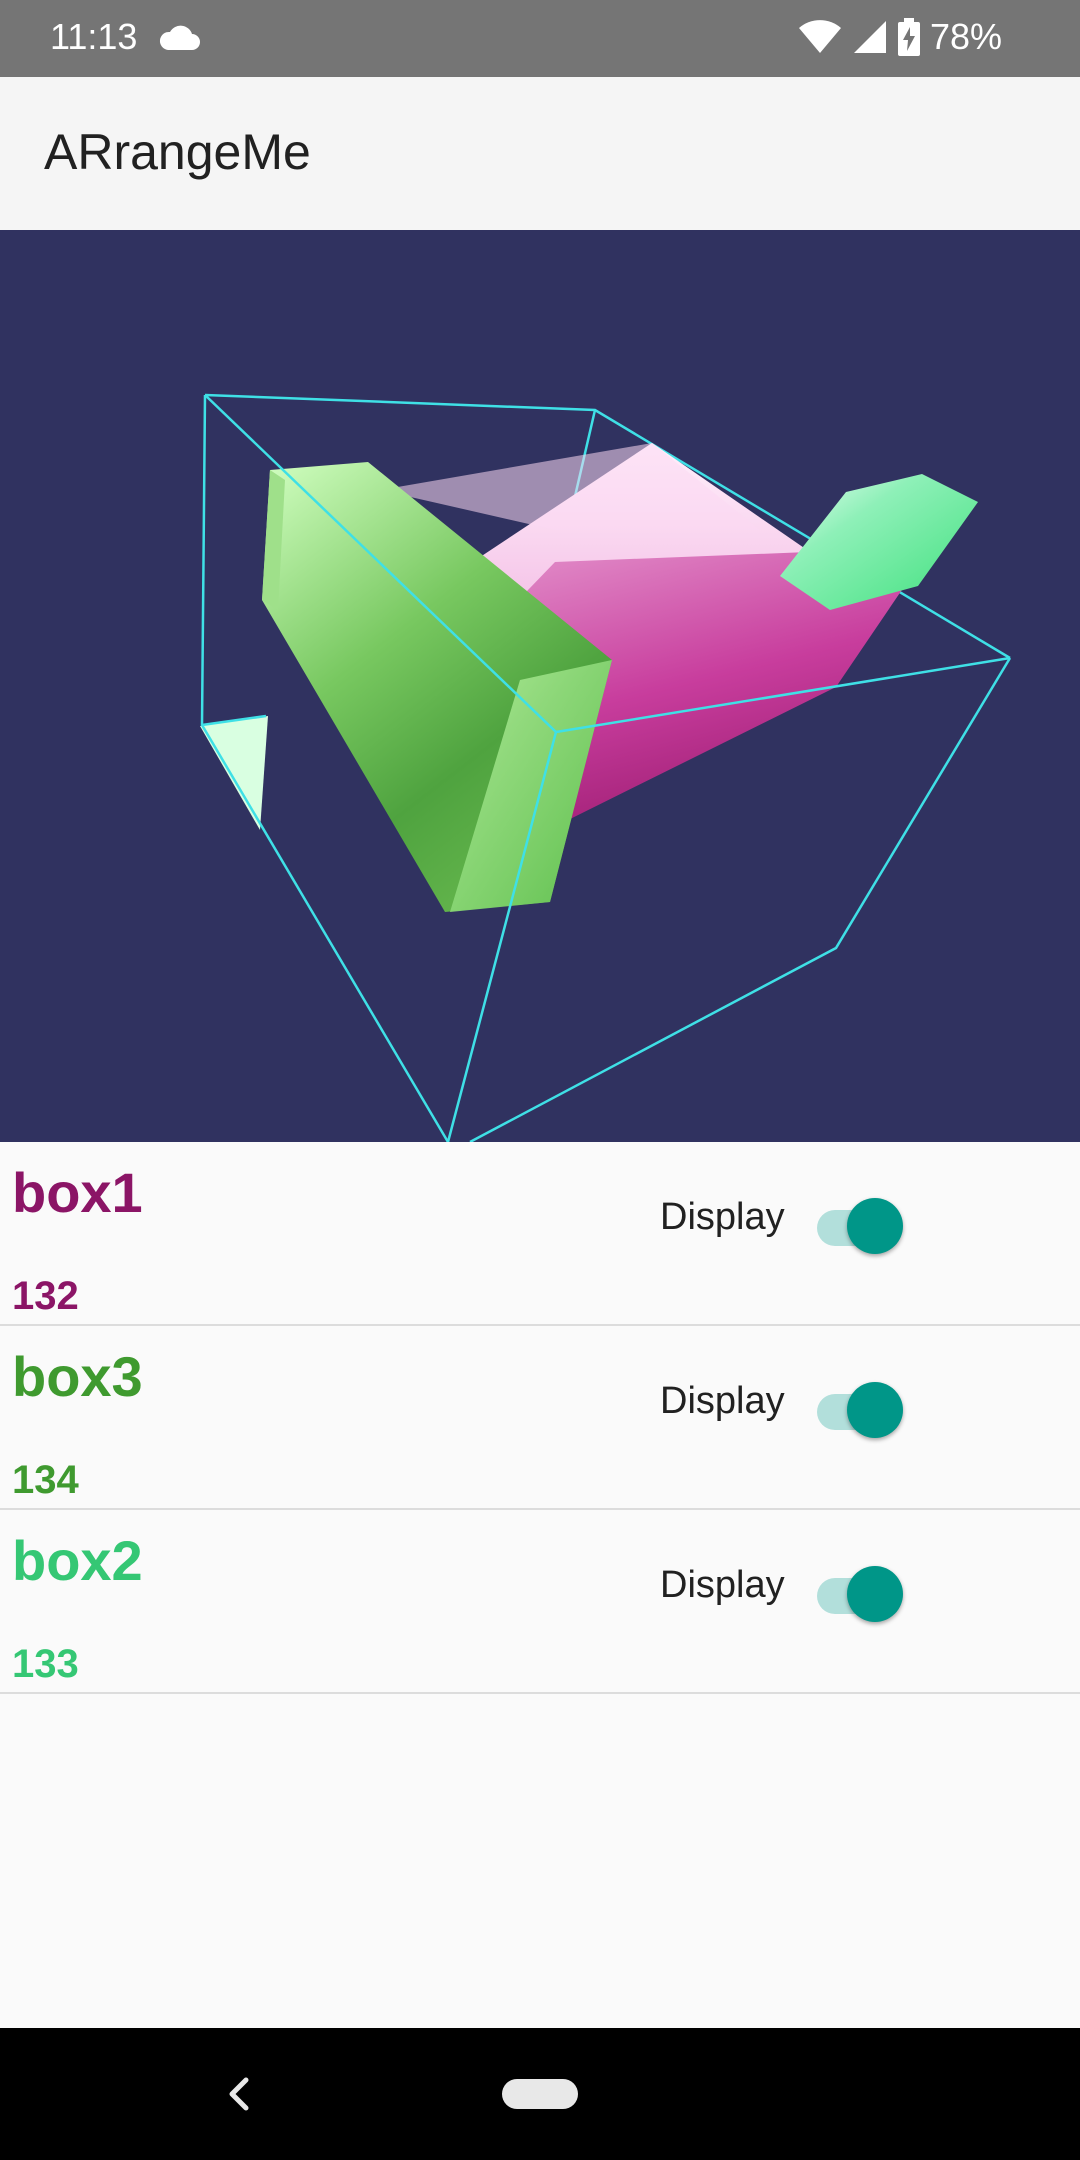 The width and height of the screenshot is (1080, 2160). Describe the element at coordinates (94, 36) in the screenshot. I see `status-time: 11:13` at that location.